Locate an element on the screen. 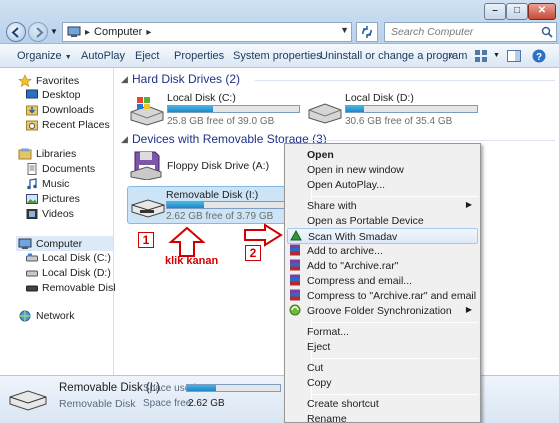 The height and width of the screenshot is (423, 559). group-title-hard-disk-drives: Hard Disk Drives (2) is located at coordinates (186, 79).